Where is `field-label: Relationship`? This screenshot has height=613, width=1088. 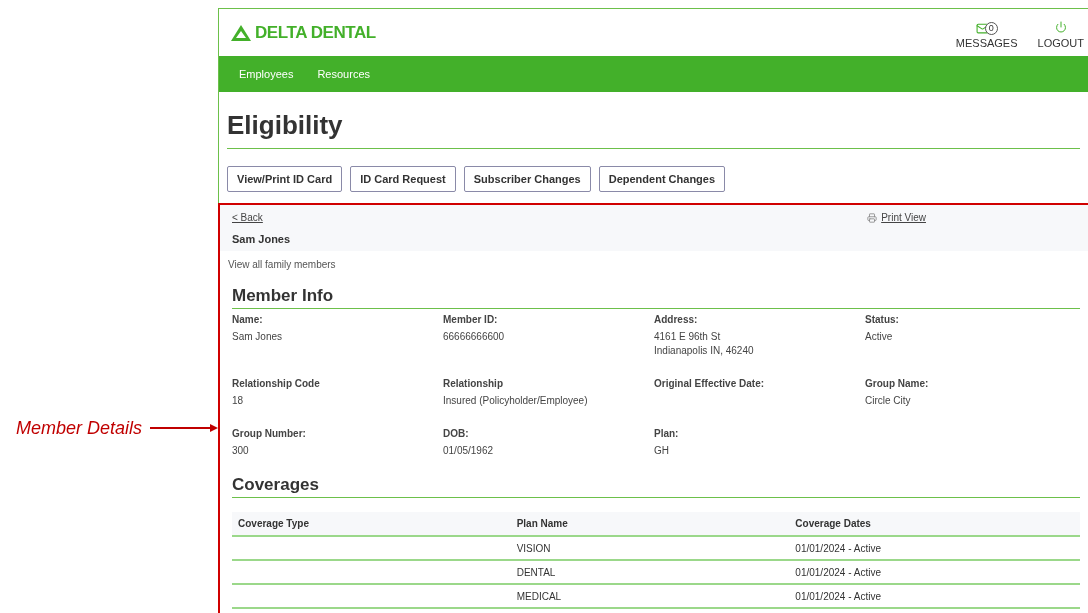 field-label: Relationship is located at coordinates (473, 383).